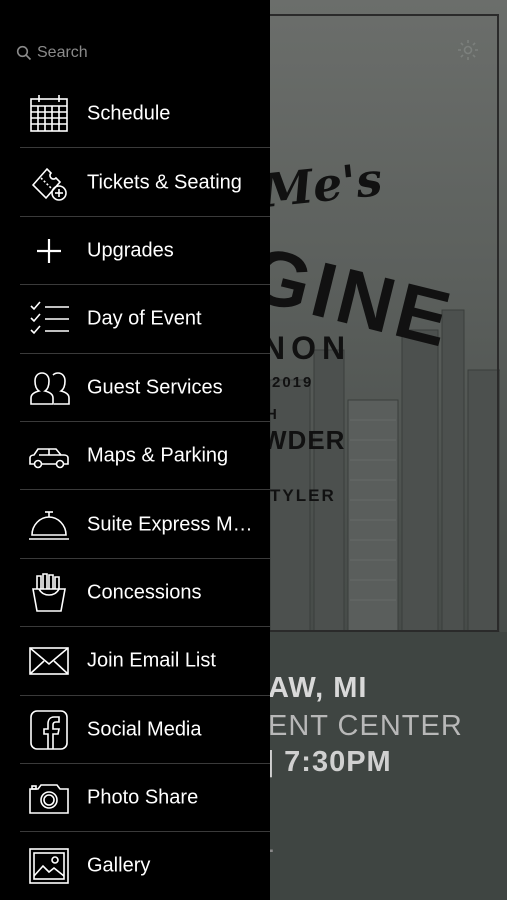  I want to click on search-field: Search, so click(52, 53).